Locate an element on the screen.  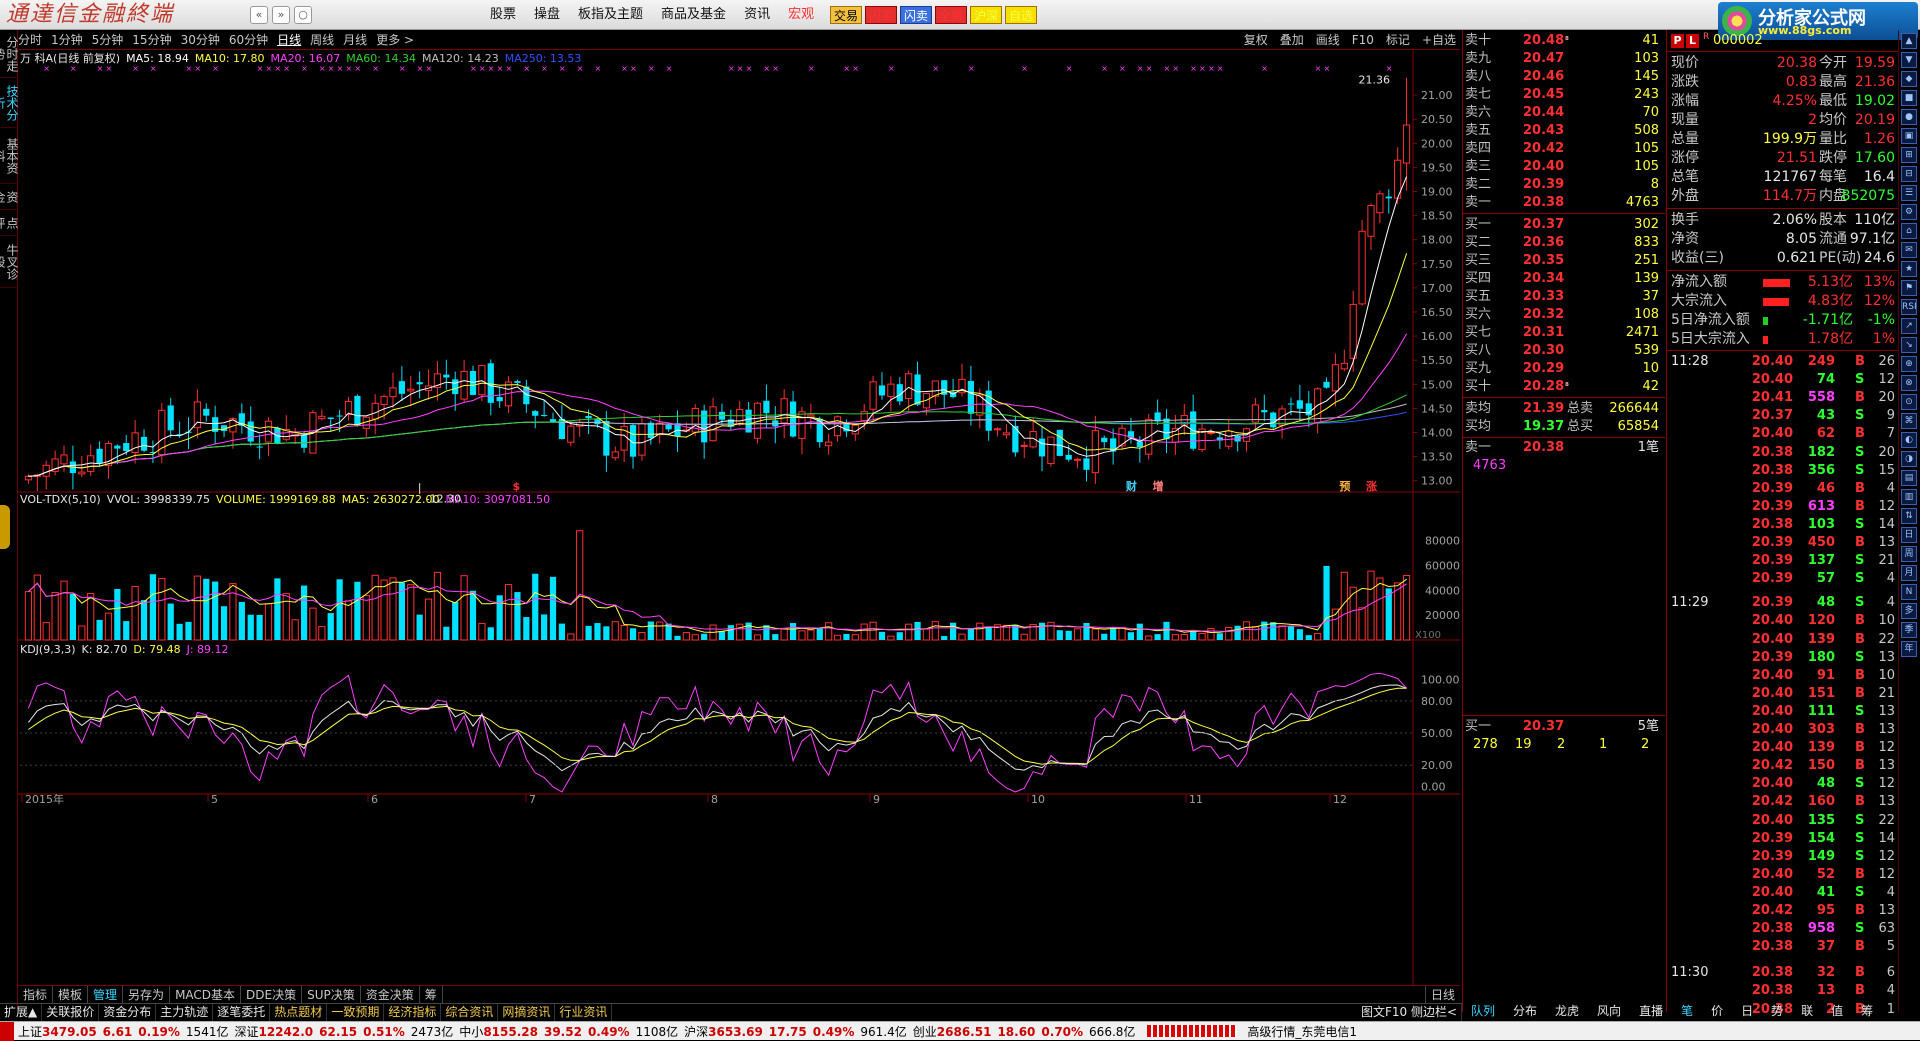
bids-row: 买十 20.28 ⁸ 42 is located at coordinates (1564, 387).